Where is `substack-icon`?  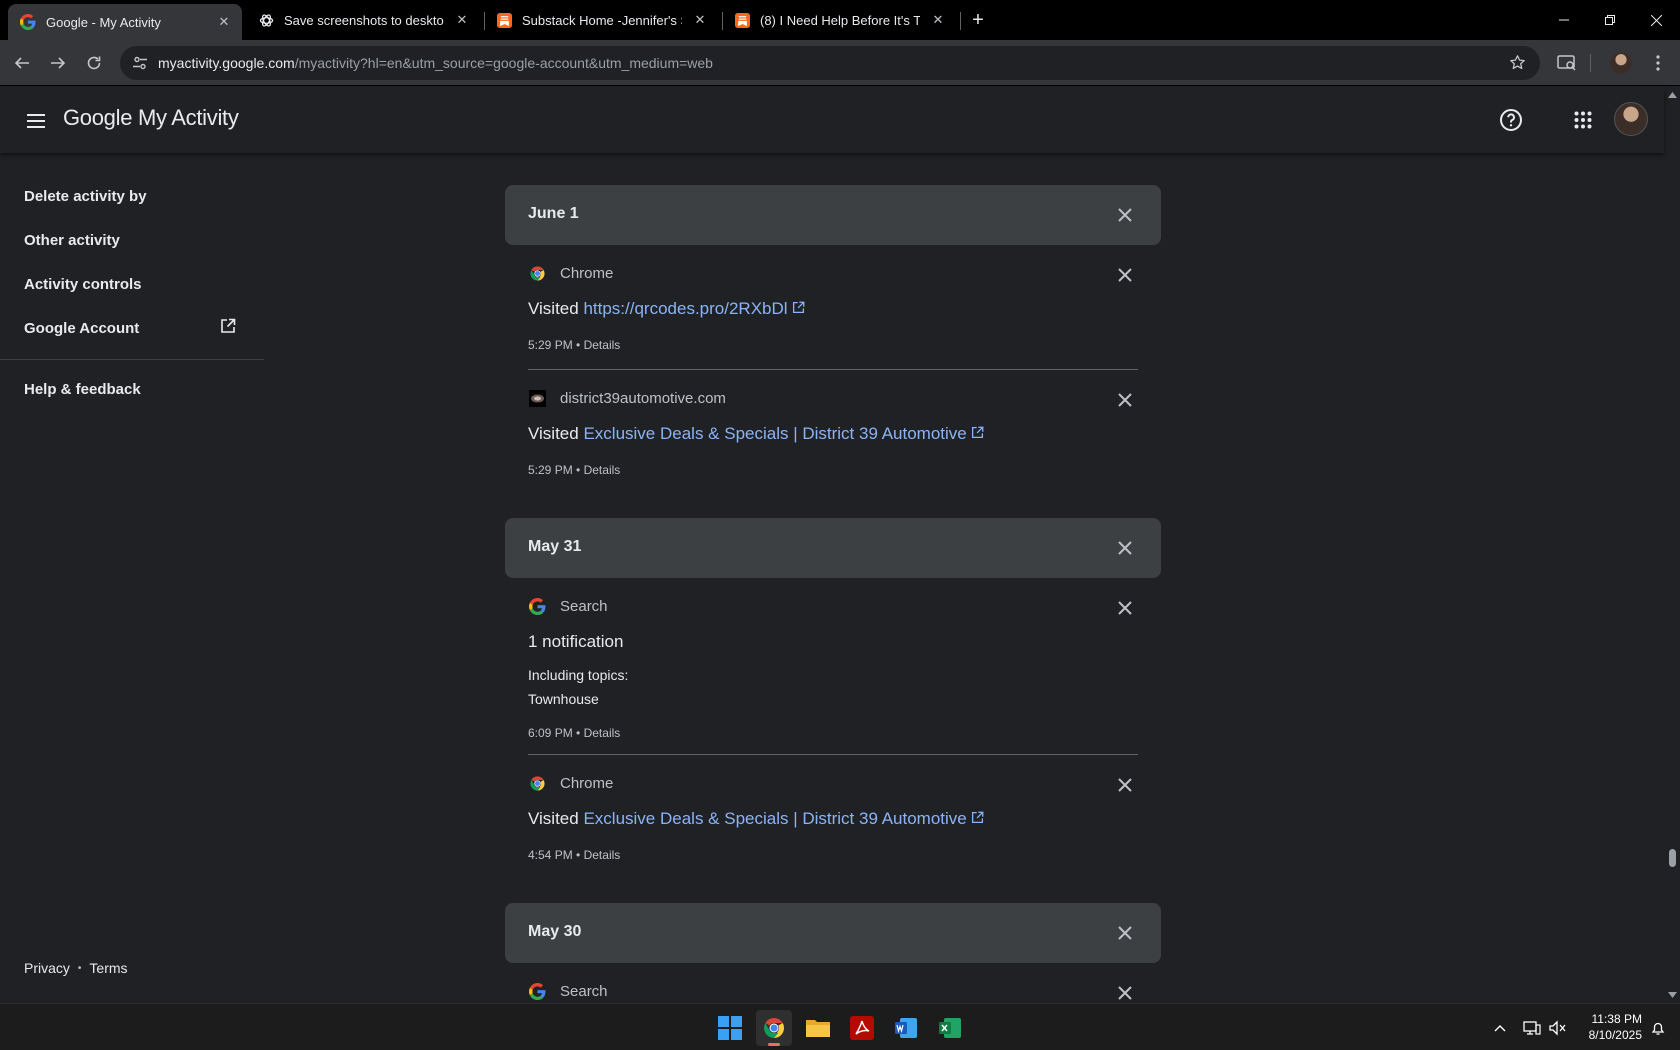 substack-icon is located at coordinates (504, 20).